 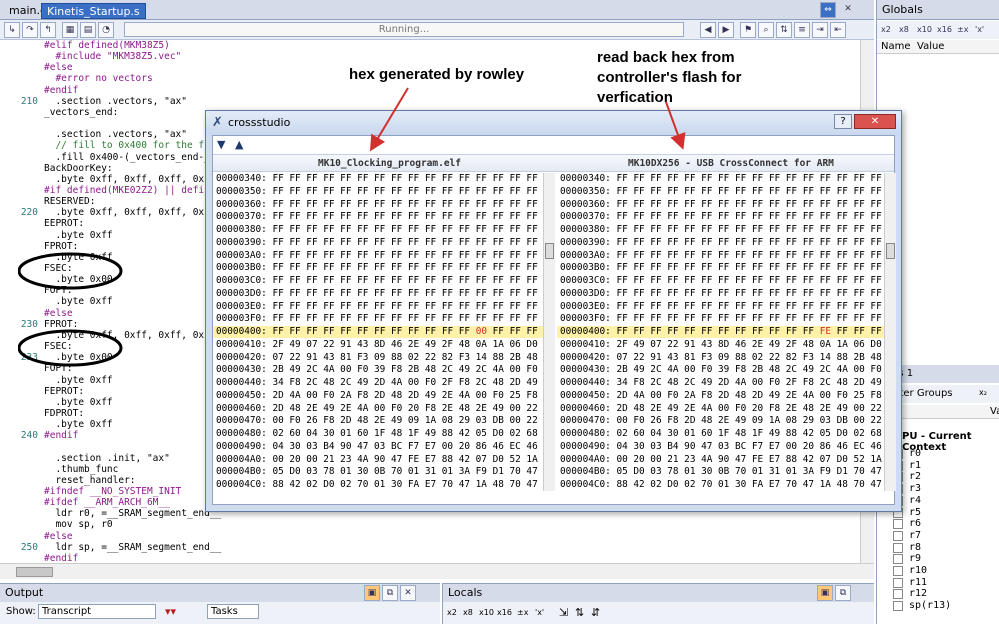 What do you see at coordinates (233, 611) in the screenshot?
I see `tasks-select: Tasks` at bounding box center [233, 611].